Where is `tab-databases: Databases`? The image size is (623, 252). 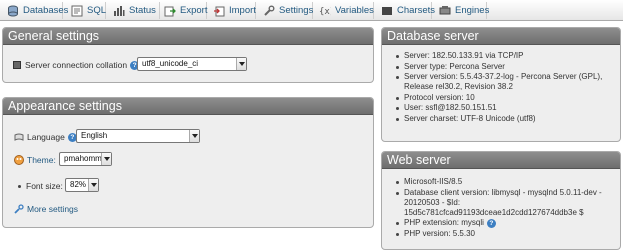 tab-databases: Databases is located at coordinates (36, 10).